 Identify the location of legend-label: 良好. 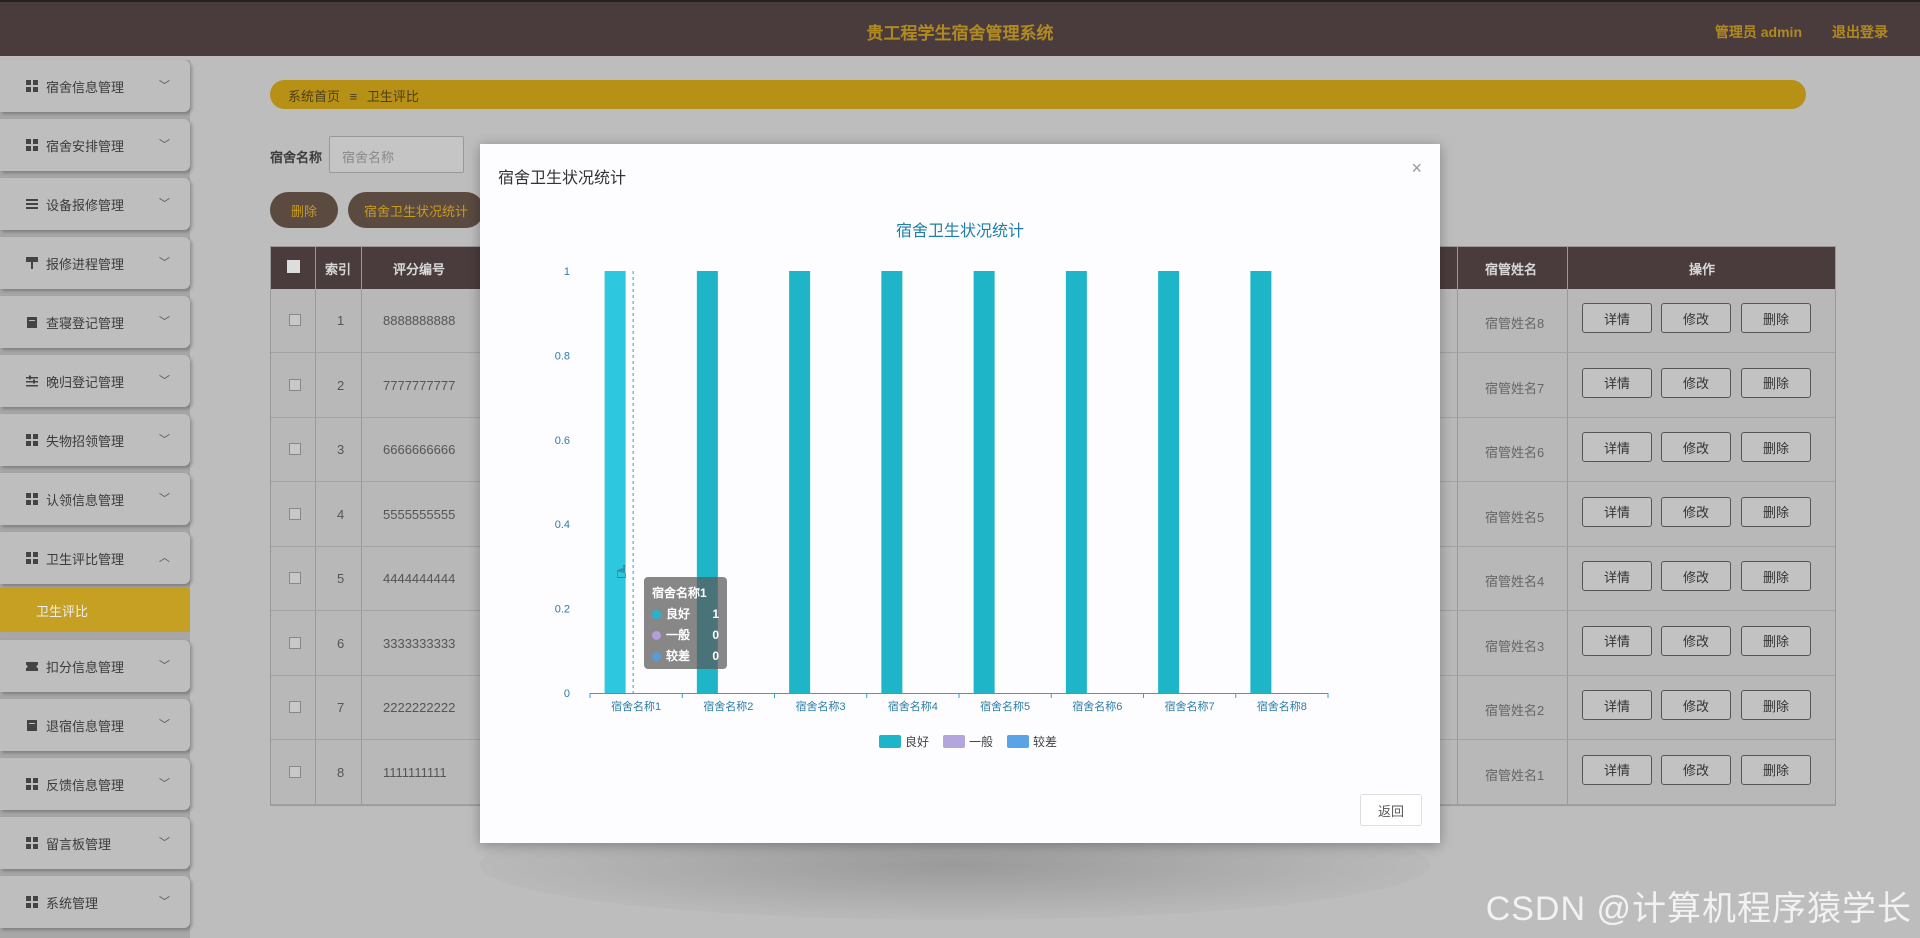
(916, 742).